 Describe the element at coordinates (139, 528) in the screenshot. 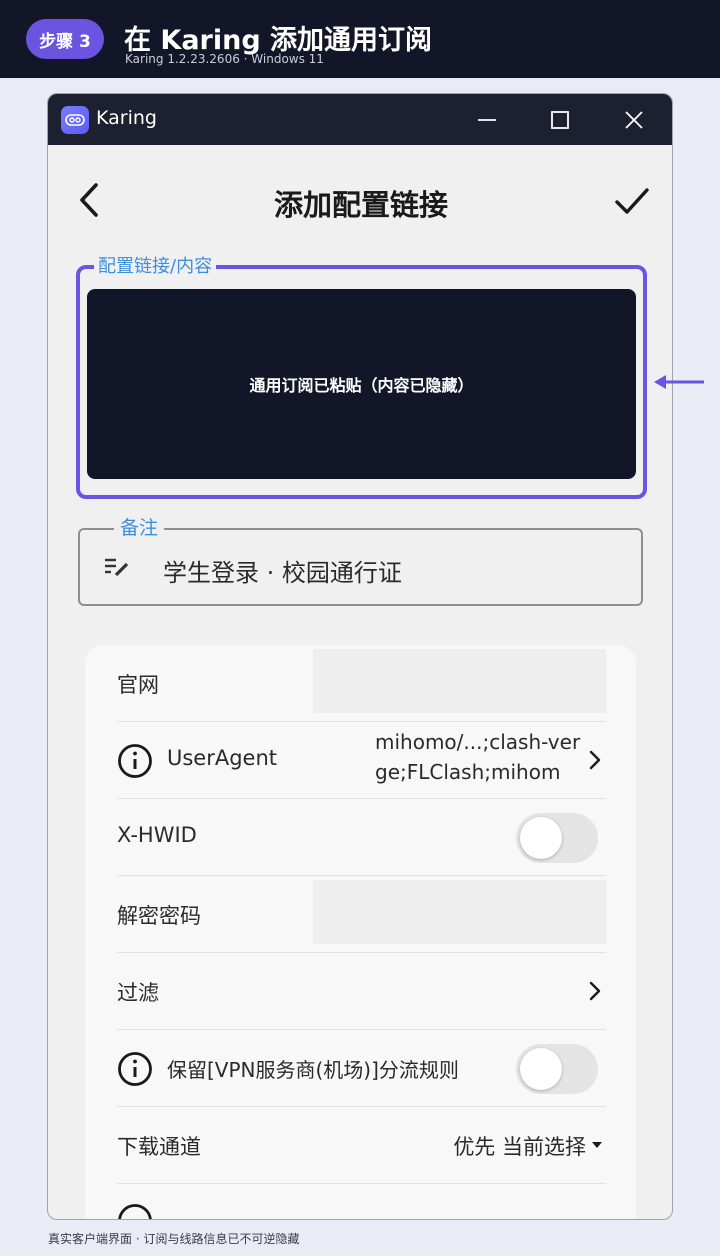

I see `note-label: 备注` at that location.